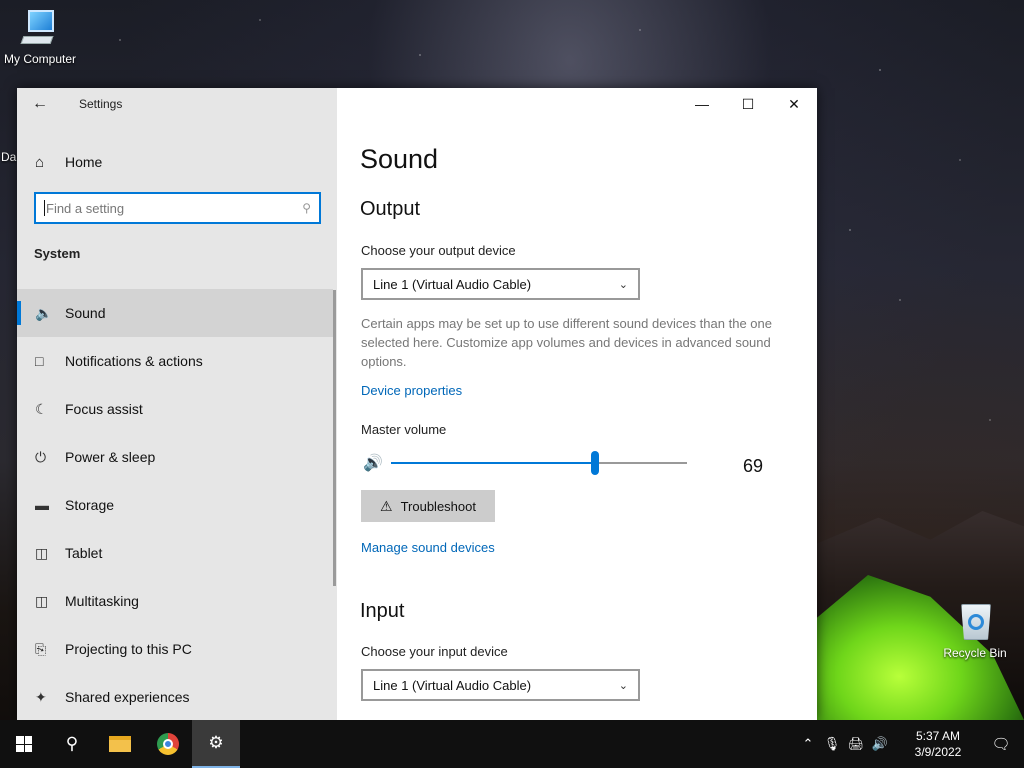  Describe the element at coordinates (373, 463) in the screenshot. I see `speaker-icon: 🔊` at that location.